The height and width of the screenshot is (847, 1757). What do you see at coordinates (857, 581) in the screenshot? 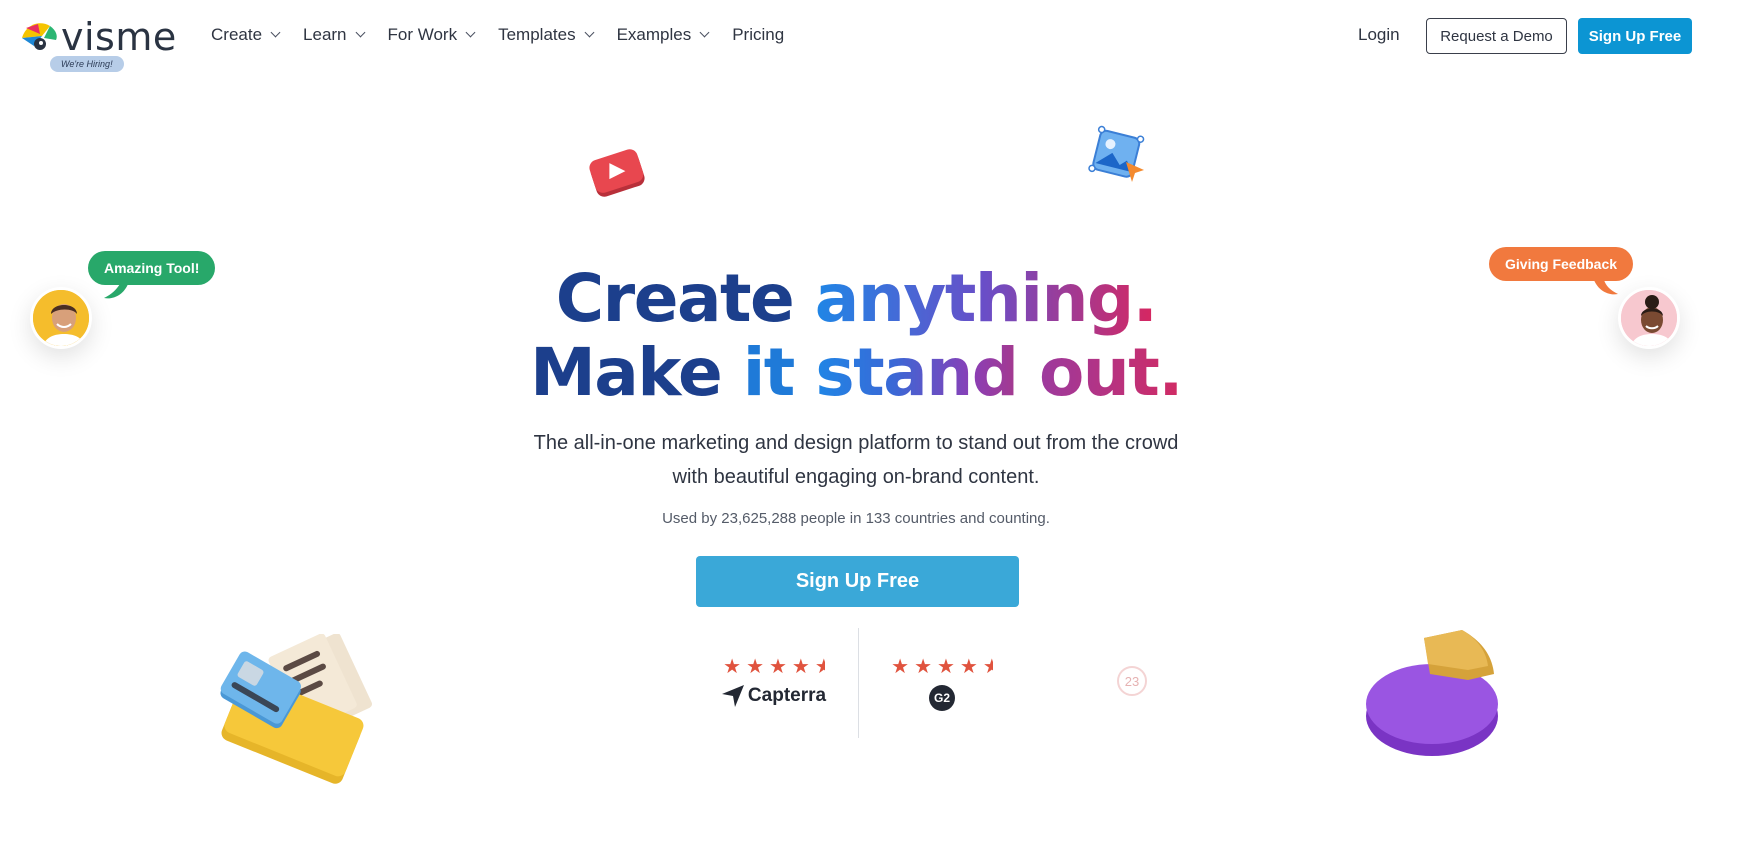
I see `signup-hero-button: Sign Up Free` at bounding box center [857, 581].